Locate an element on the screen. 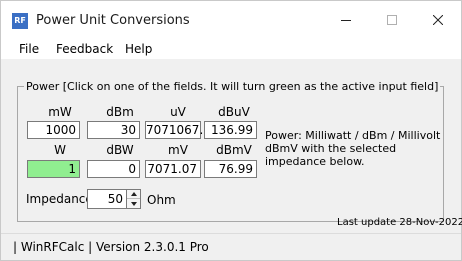 This screenshot has width=462, height=261. impedance-input: 50 is located at coordinates (107, 199).